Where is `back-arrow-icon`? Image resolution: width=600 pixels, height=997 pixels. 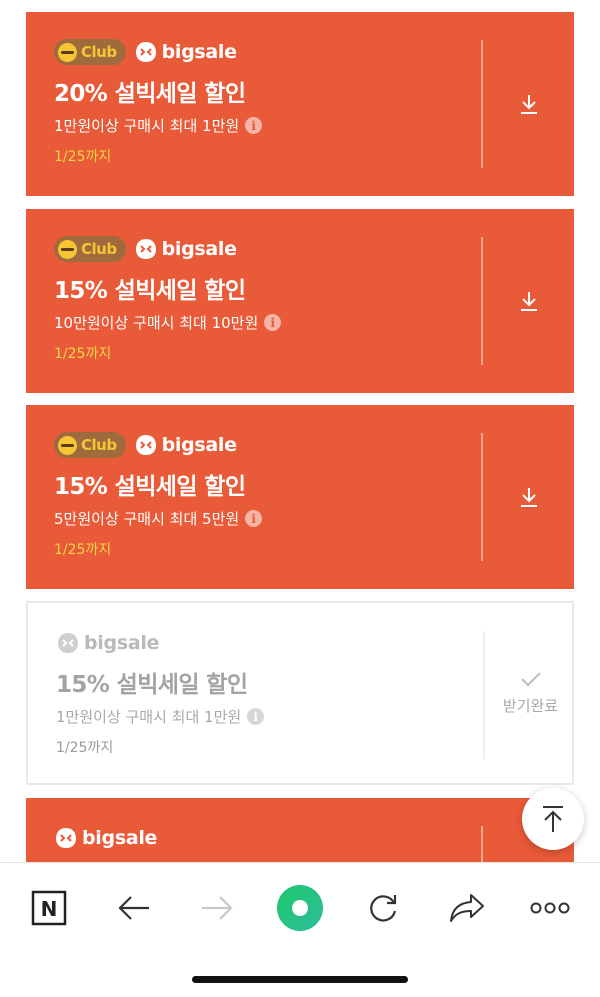 back-arrow-icon is located at coordinates (133, 908).